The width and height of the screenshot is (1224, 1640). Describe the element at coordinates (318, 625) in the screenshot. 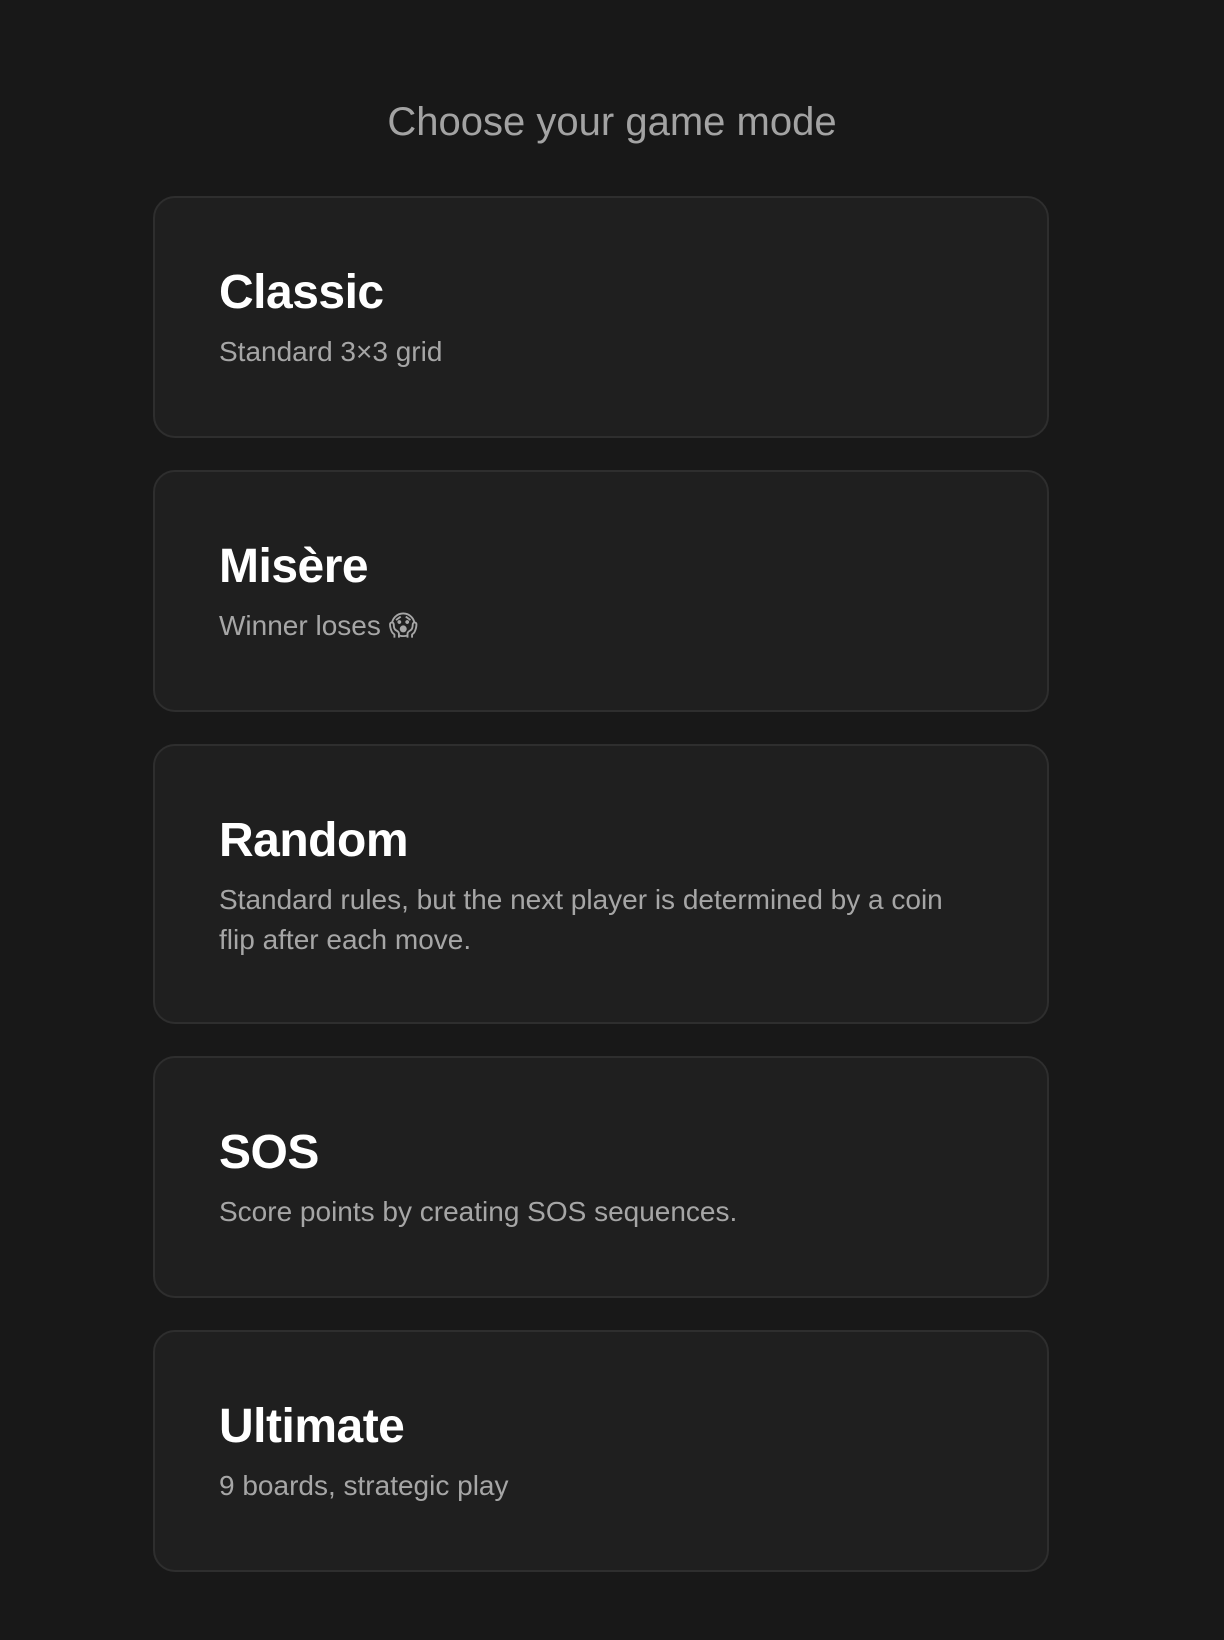

I see `mode-description: Winner loses 😱` at that location.